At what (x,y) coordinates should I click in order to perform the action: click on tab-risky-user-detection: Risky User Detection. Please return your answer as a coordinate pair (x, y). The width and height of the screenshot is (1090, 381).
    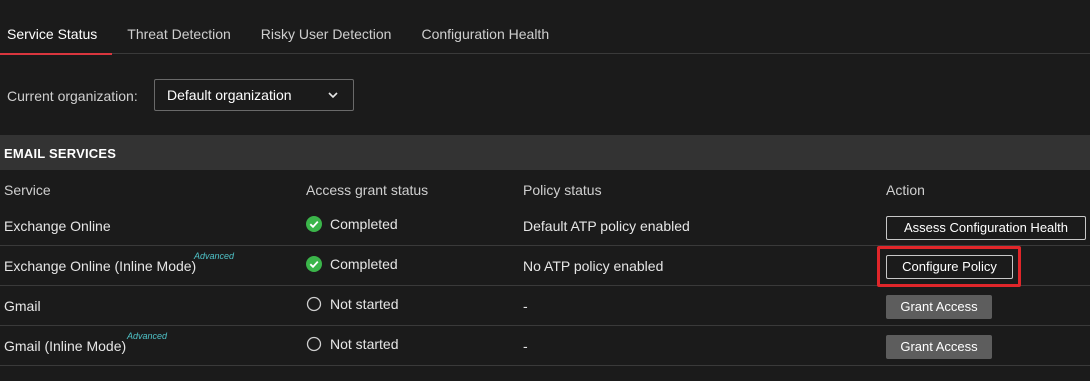
    Looking at the image, I should click on (326, 27).